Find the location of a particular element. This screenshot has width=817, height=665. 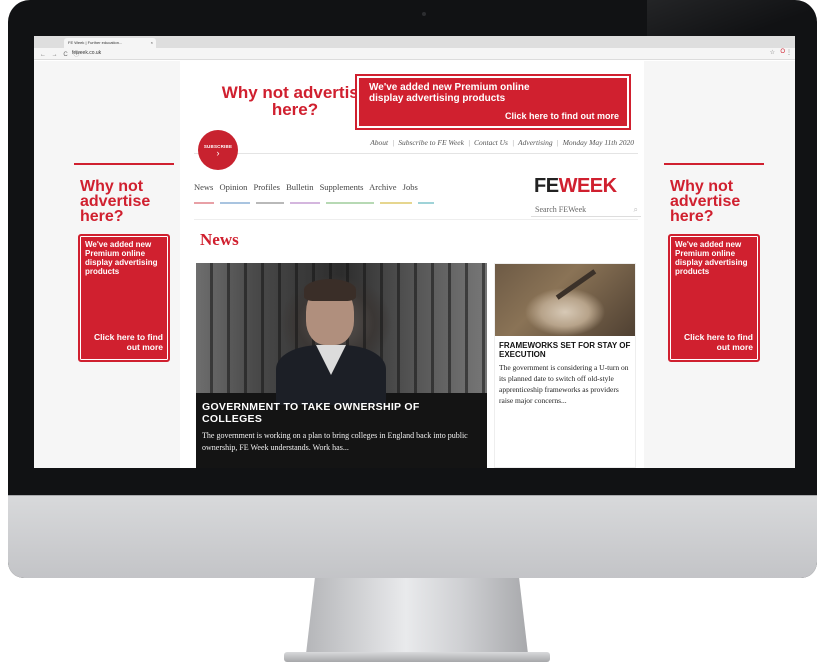

current-date: Monday May 11th 2020 is located at coordinates (598, 142).